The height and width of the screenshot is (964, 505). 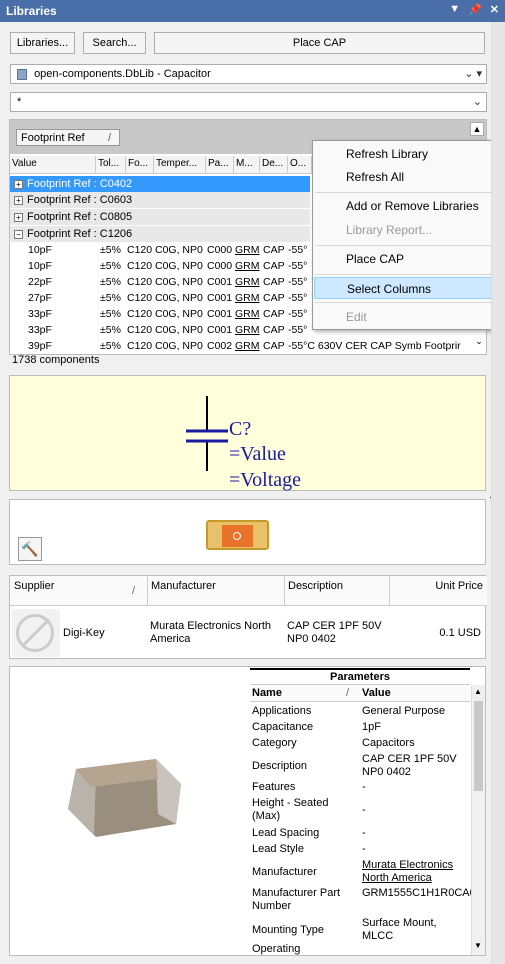 I want to click on supplier-col: Supplier, so click(x=34, y=586).